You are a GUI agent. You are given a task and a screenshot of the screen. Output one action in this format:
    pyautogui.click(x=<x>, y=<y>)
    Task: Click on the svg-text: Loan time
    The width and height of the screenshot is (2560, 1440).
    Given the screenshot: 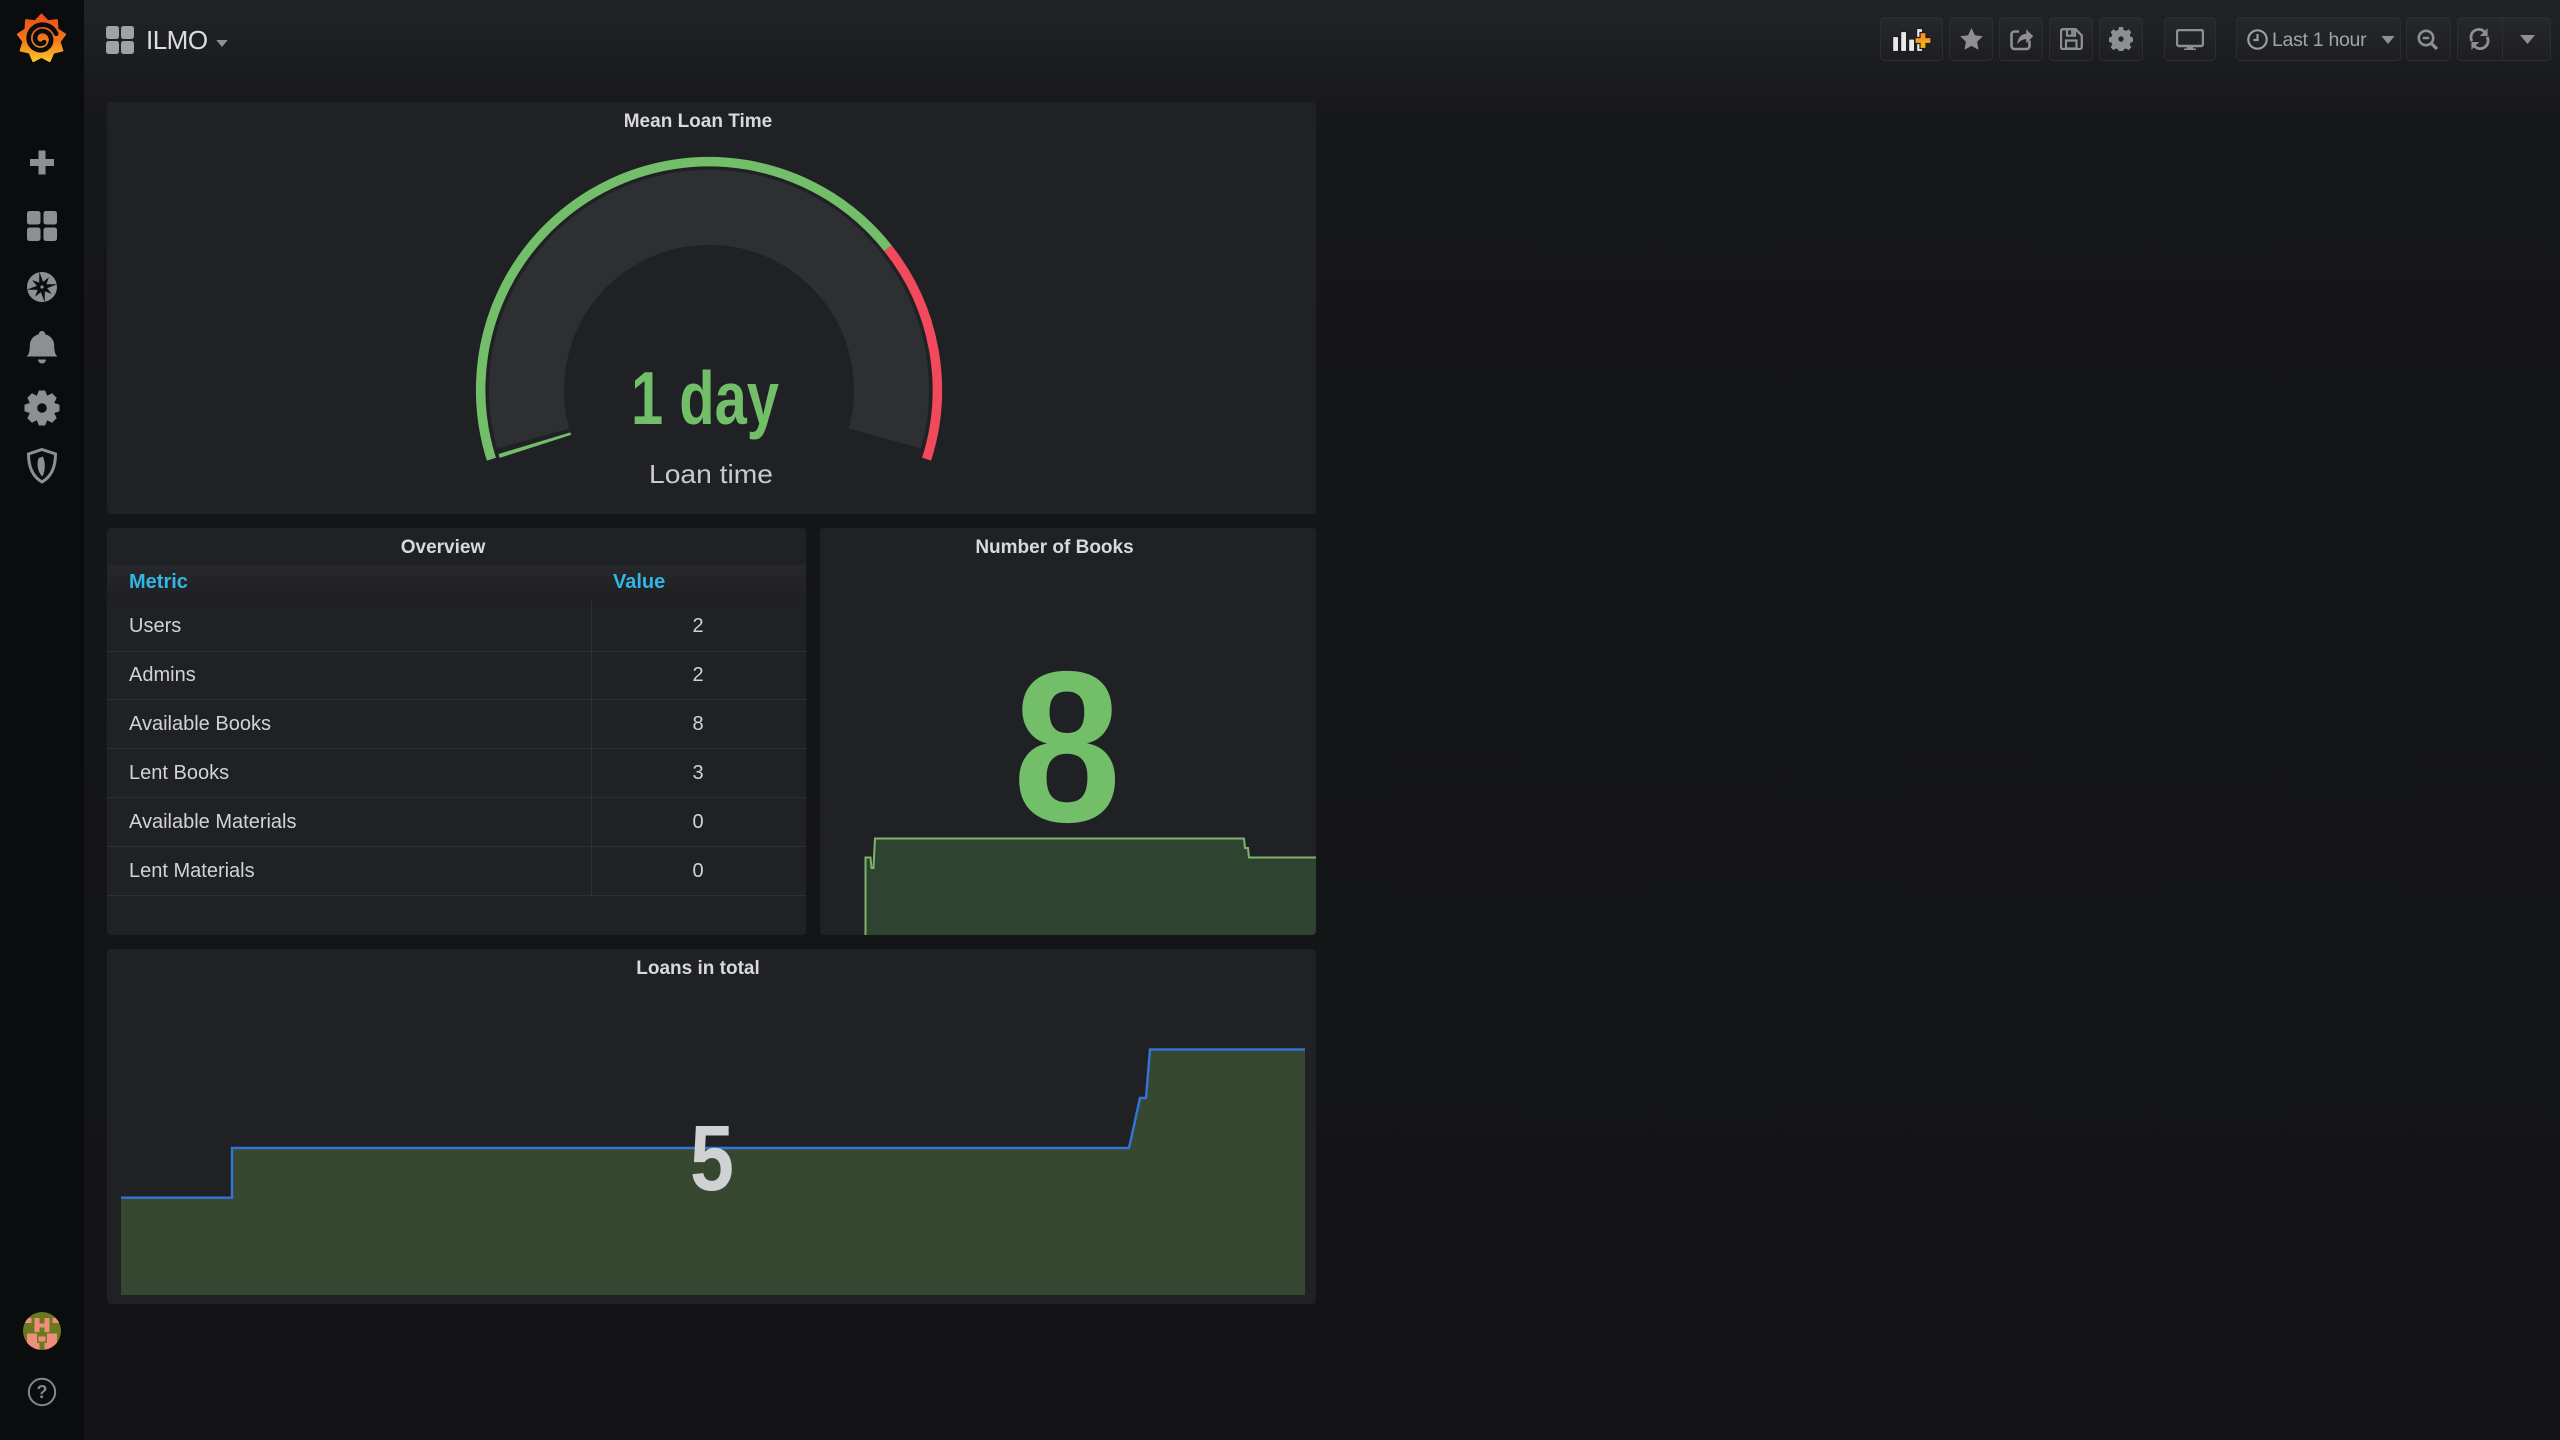 What is the action you would take?
    pyautogui.click(x=711, y=474)
    